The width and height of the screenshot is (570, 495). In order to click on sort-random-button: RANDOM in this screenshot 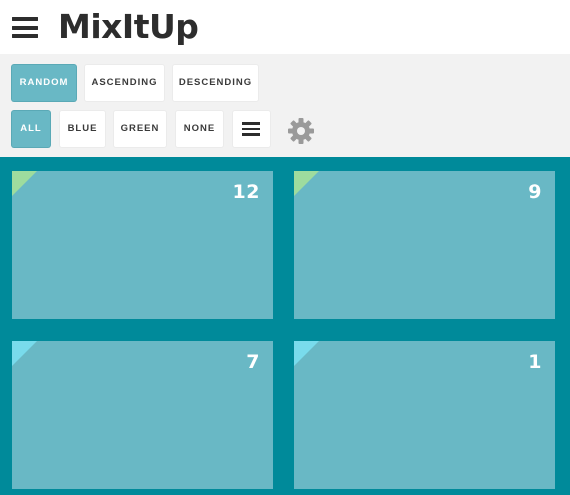, I will do `click(44, 83)`.